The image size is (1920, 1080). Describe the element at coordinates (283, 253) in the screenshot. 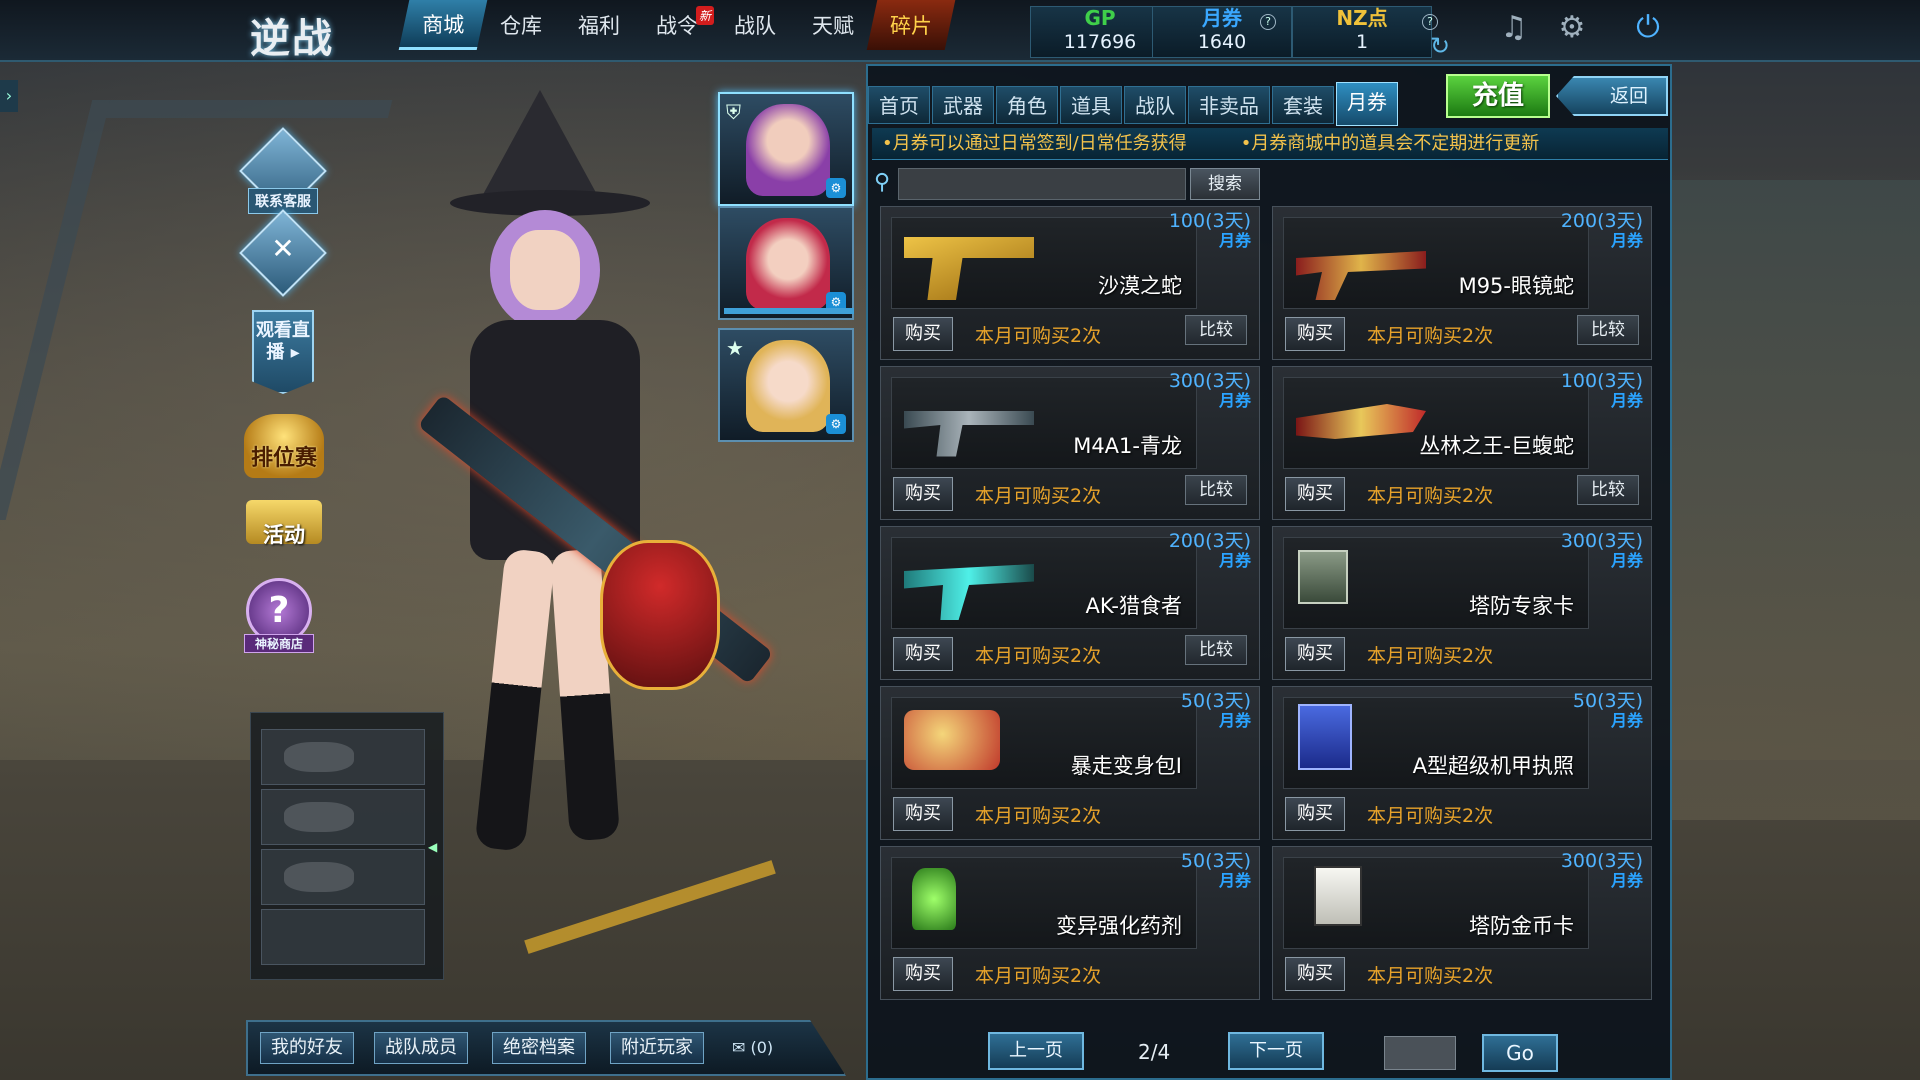

I see `crossed-swords-button: ✕` at that location.